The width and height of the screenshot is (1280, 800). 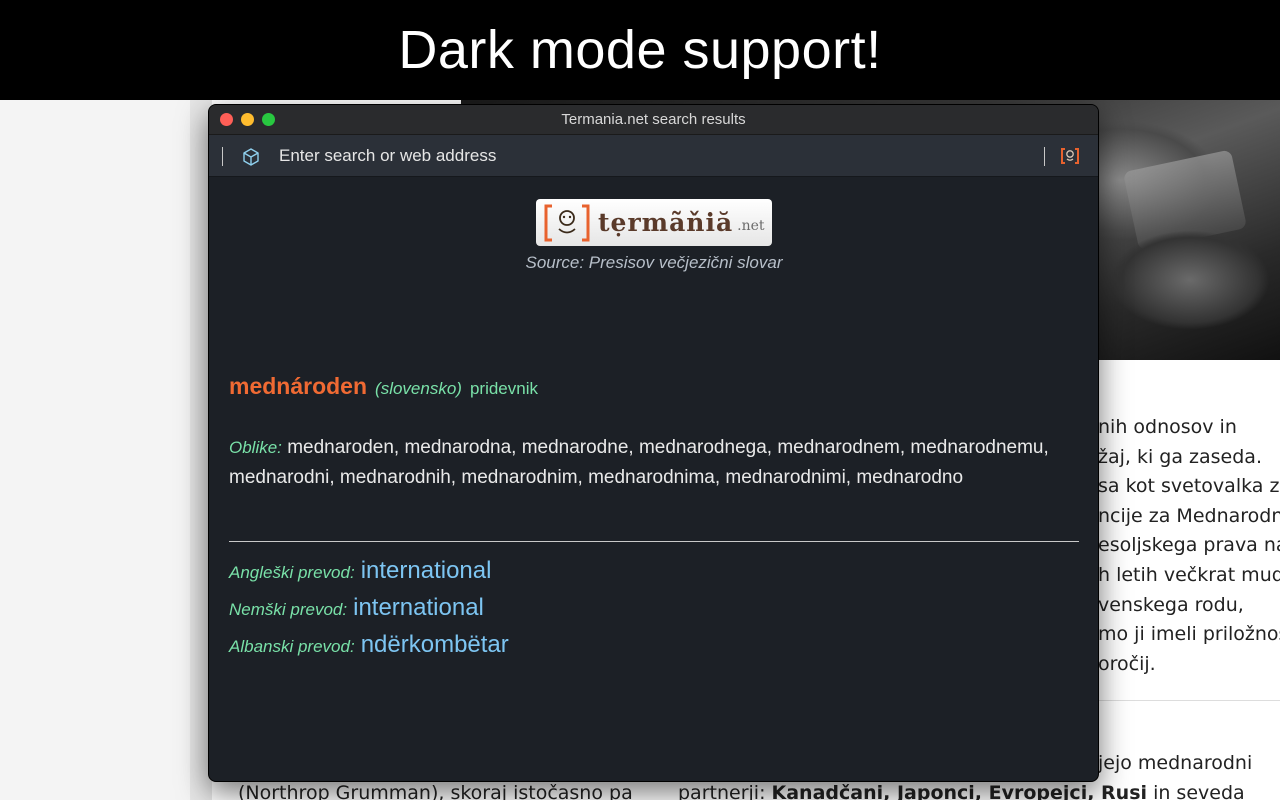 I want to click on background-divider, so click(x=1189, y=700).